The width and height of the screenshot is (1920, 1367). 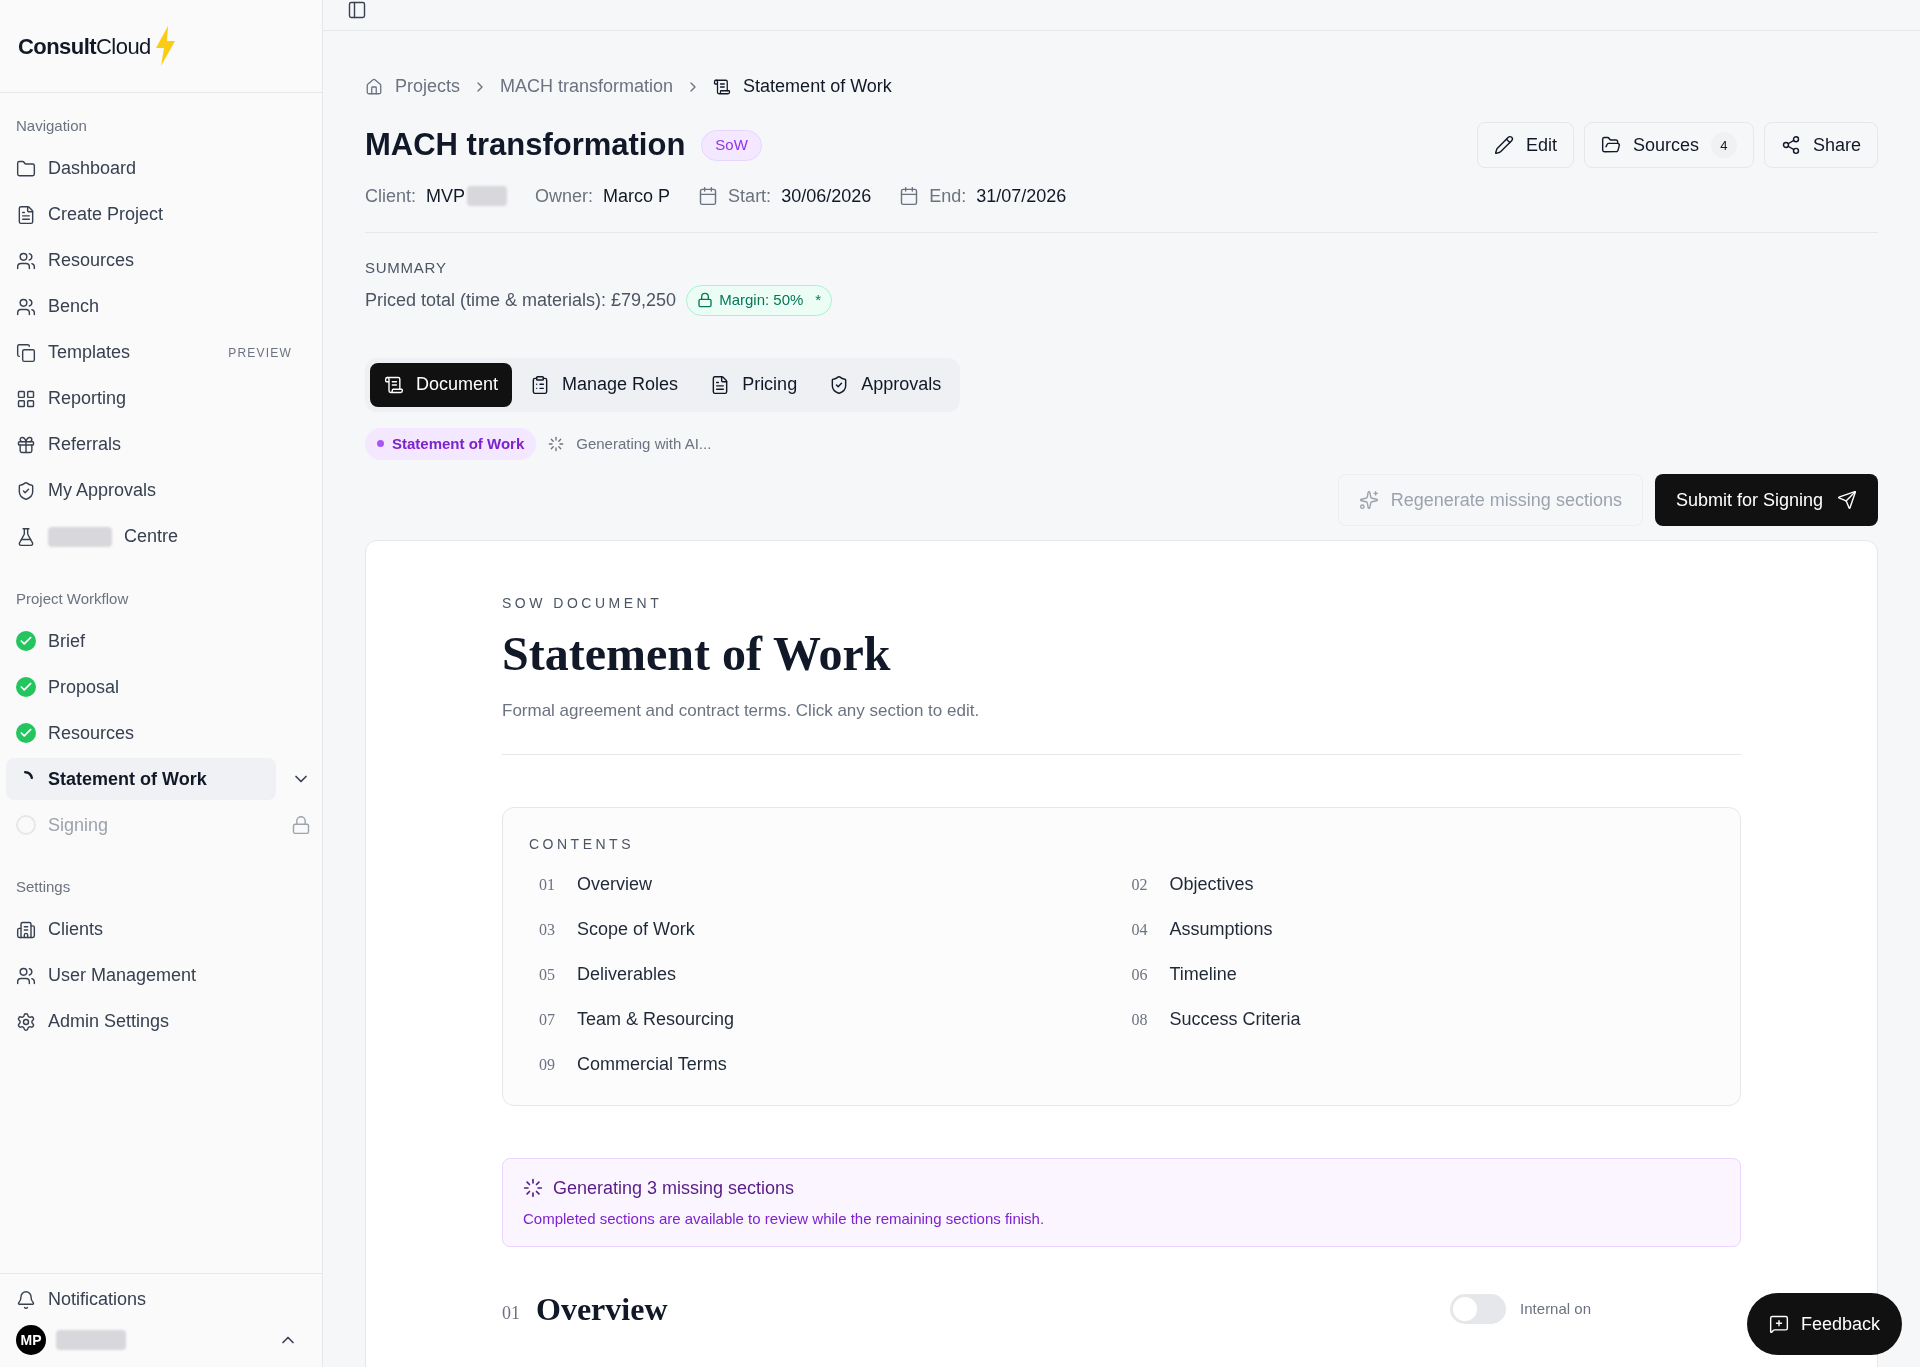 What do you see at coordinates (26, 1021) in the screenshot?
I see `settings-icon` at bounding box center [26, 1021].